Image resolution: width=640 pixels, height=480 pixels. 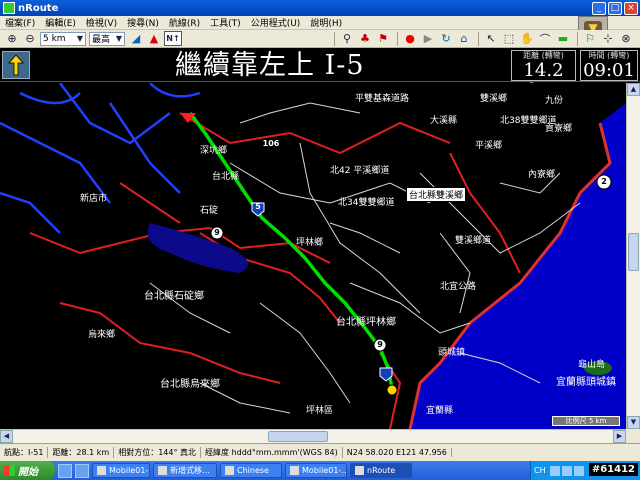 I want to click on task-label: Chinese, so click(x=253, y=470).